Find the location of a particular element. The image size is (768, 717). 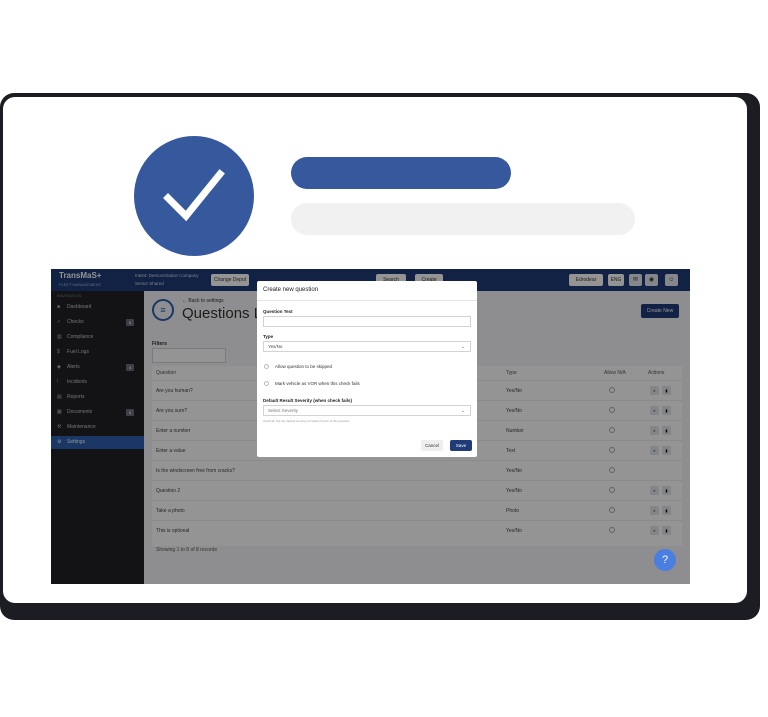

placeholder-heading-bar is located at coordinates (401, 173).